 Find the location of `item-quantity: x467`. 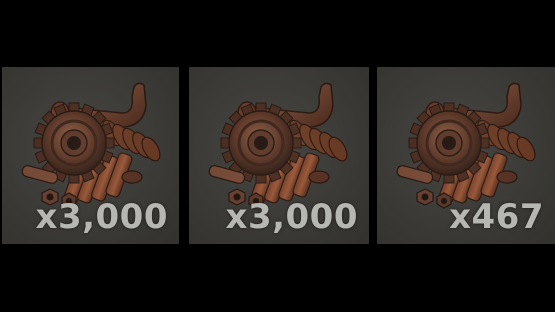

item-quantity: x467 is located at coordinates (496, 217).